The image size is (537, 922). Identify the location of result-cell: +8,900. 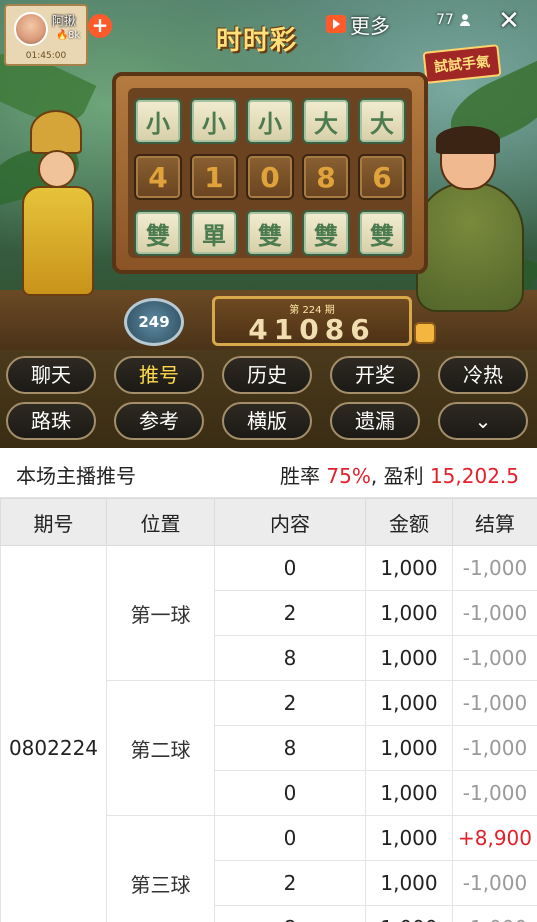
(494, 838).